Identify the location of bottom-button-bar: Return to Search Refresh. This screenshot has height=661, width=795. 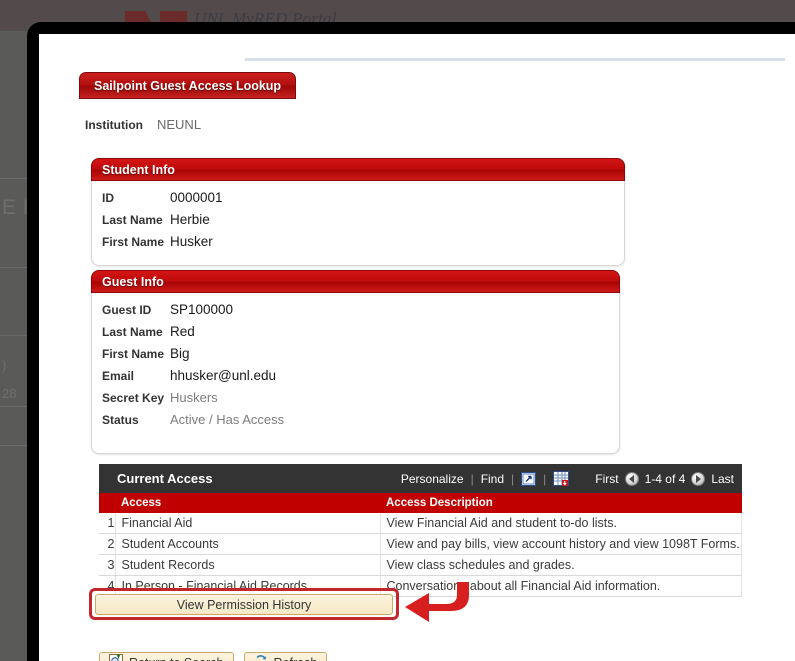
(213, 656).